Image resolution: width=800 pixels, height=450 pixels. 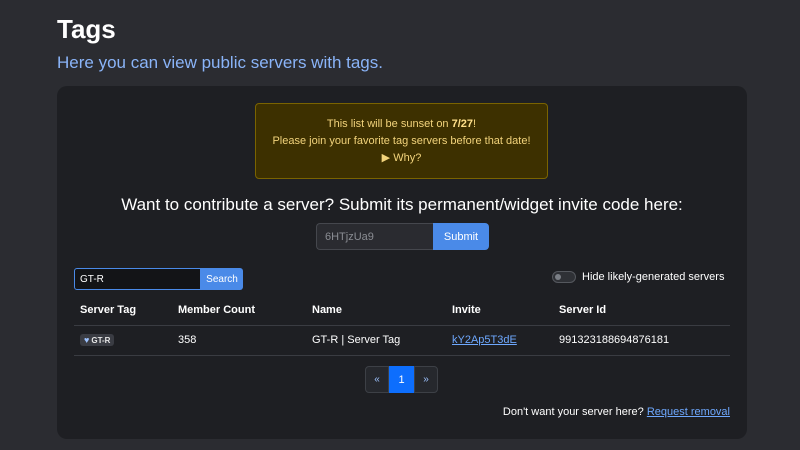 What do you see at coordinates (426, 379) in the screenshot?
I see `pagination-next-button: »` at bounding box center [426, 379].